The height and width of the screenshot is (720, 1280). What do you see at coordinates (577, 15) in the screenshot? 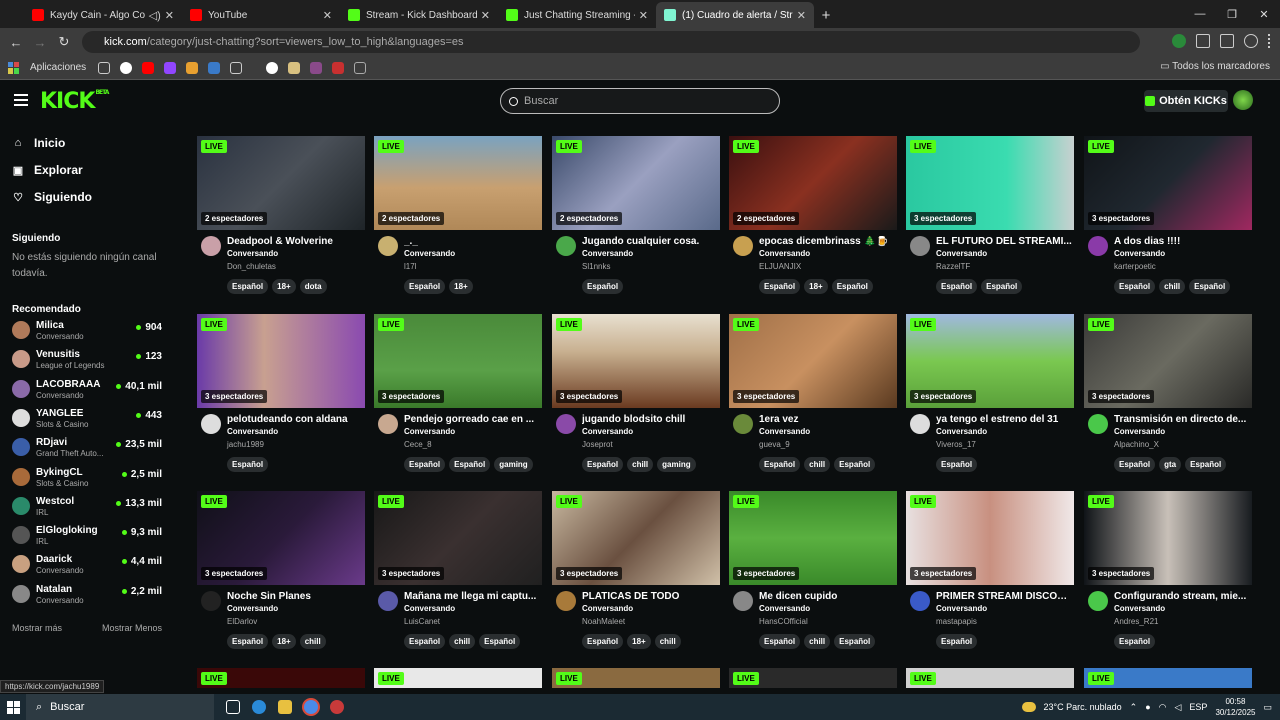
I see `browser-tab: Just Chatting Streaming - Live S ✕` at bounding box center [577, 15].